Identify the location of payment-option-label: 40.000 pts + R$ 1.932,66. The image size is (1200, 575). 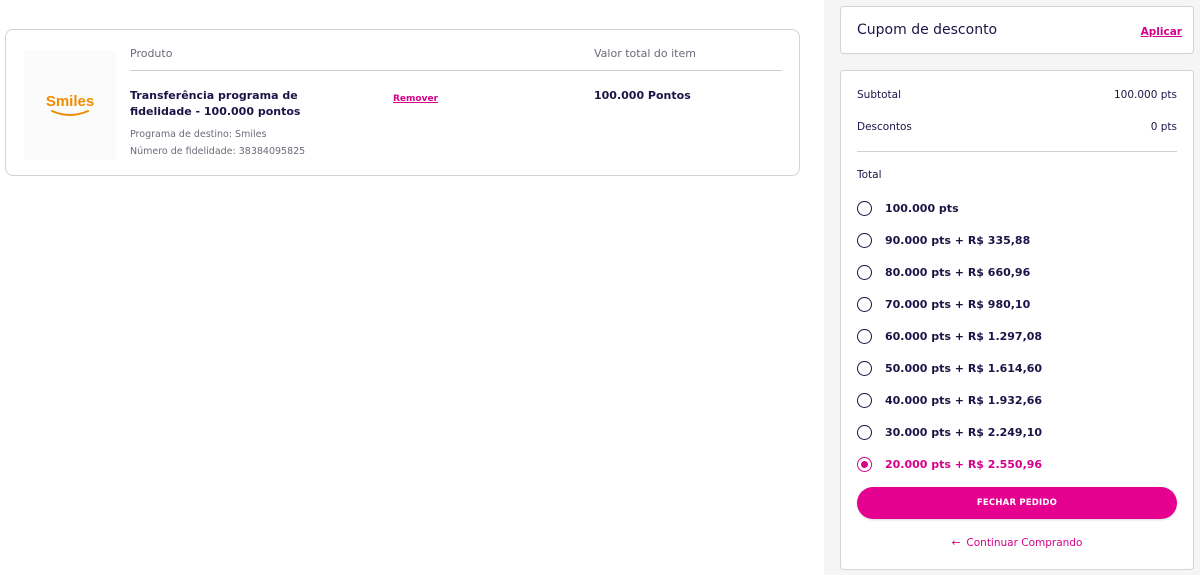
(964, 400).